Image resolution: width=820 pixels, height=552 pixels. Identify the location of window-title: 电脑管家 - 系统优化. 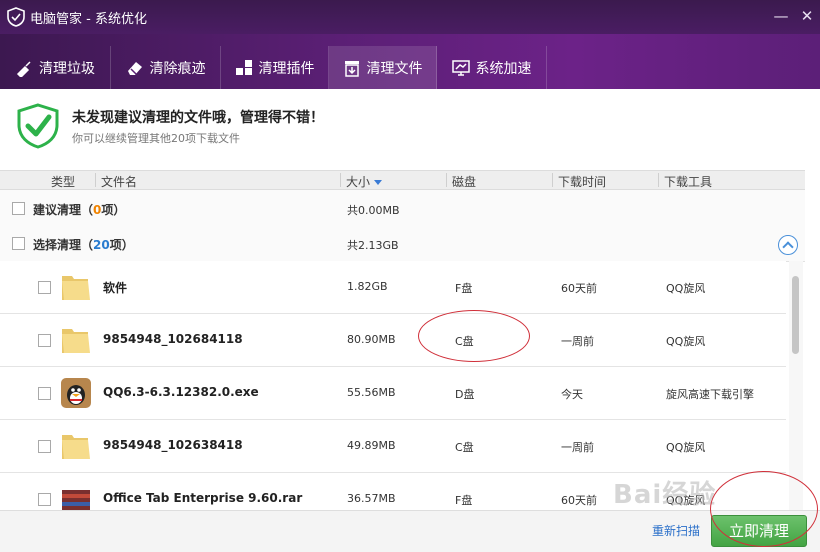
(88, 19).